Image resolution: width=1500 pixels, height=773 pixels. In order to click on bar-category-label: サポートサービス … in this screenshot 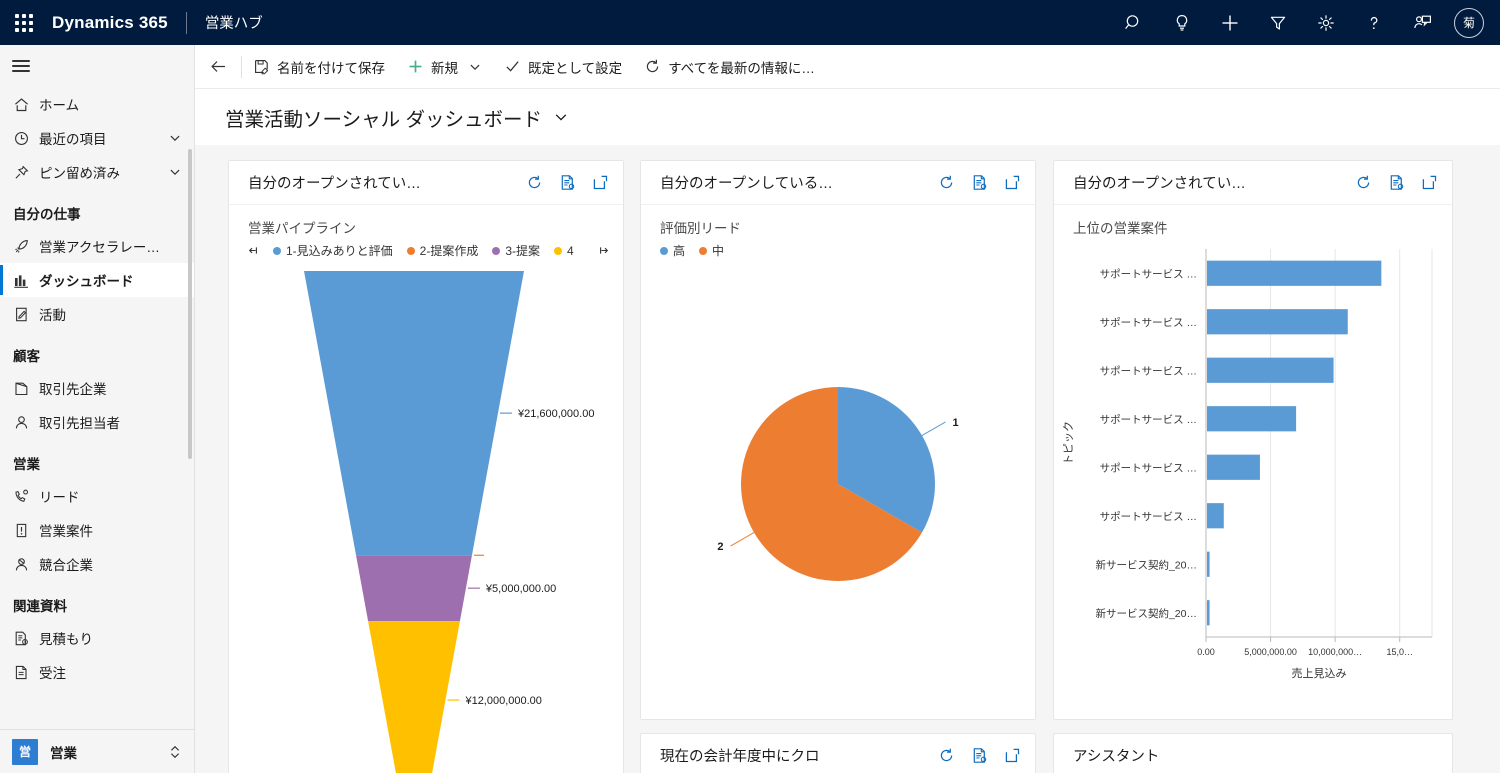, I will do `click(1148, 274)`.